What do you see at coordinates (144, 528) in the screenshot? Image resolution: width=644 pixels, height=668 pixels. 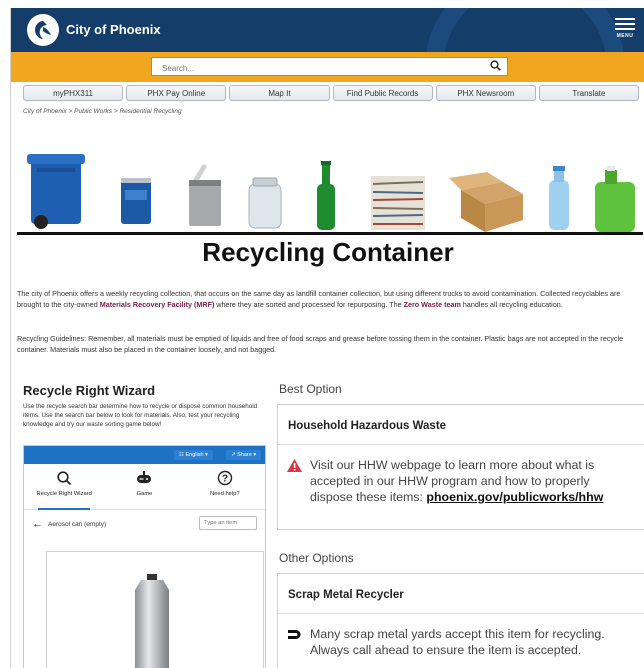 I see `item-row: ← Aerosol can (empty)` at bounding box center [144, 528].